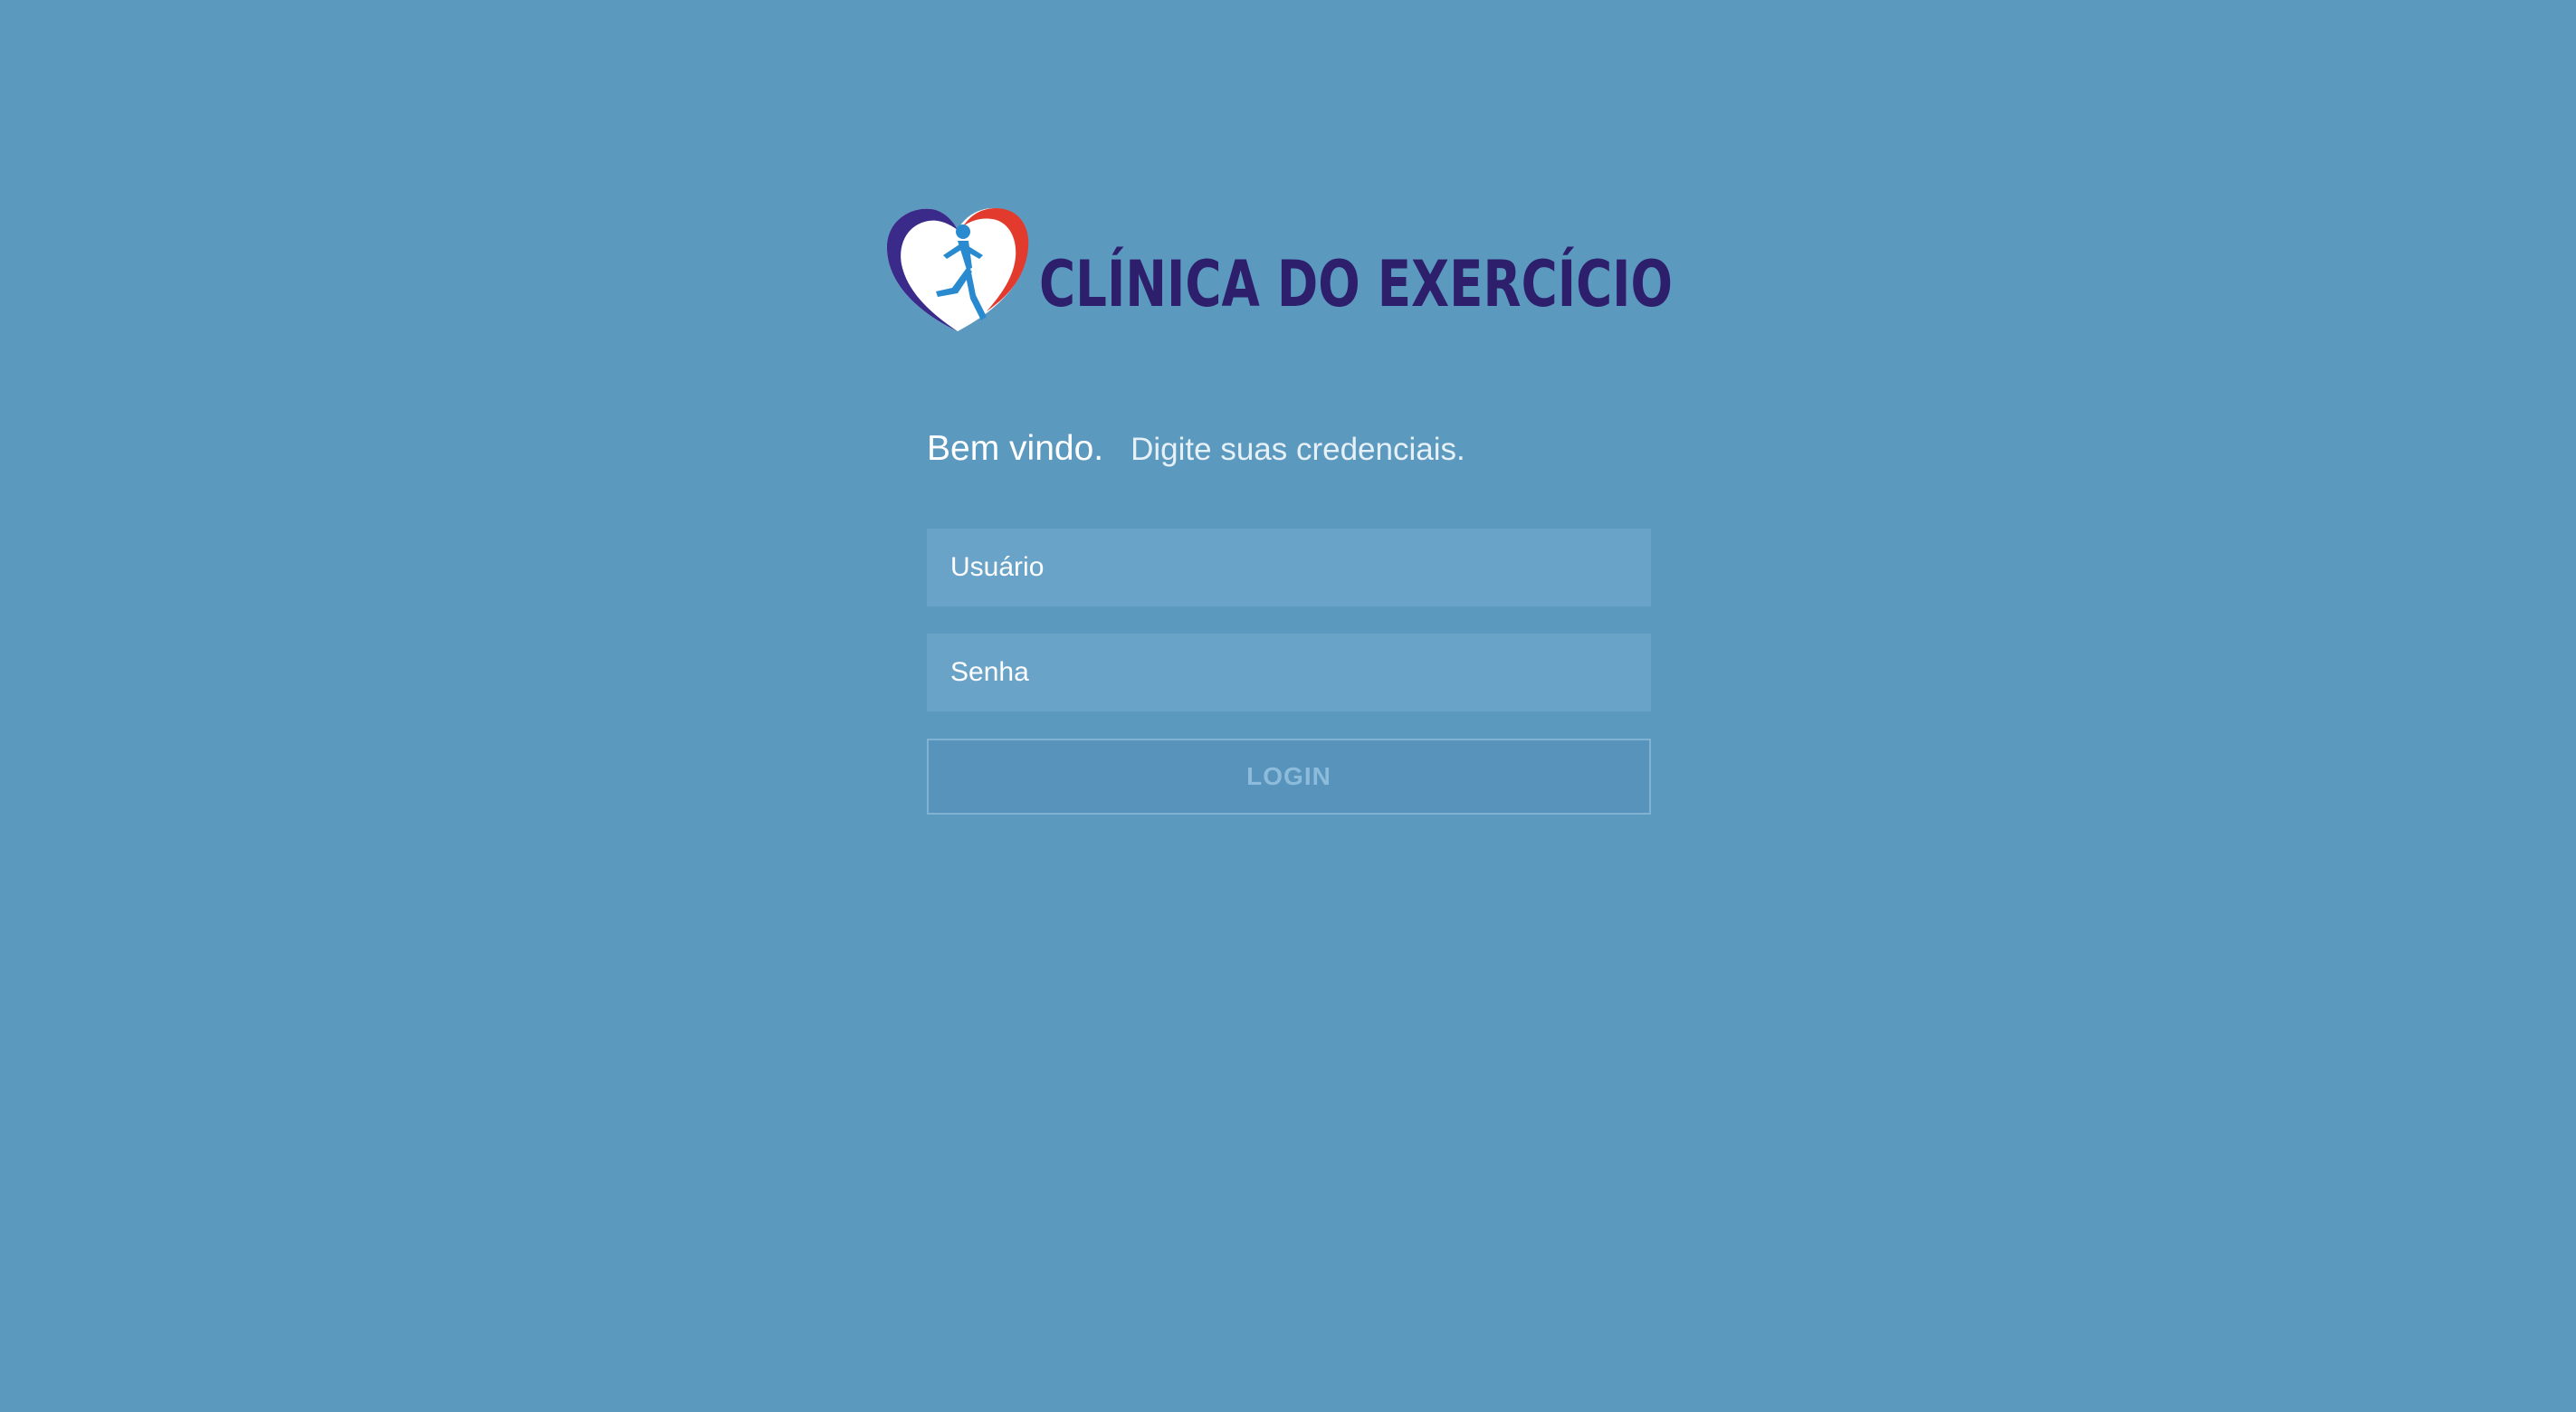  I want to click on logo-wordmark: CLÍNICA DO EXERCÍCIO, so click(1356, 284).